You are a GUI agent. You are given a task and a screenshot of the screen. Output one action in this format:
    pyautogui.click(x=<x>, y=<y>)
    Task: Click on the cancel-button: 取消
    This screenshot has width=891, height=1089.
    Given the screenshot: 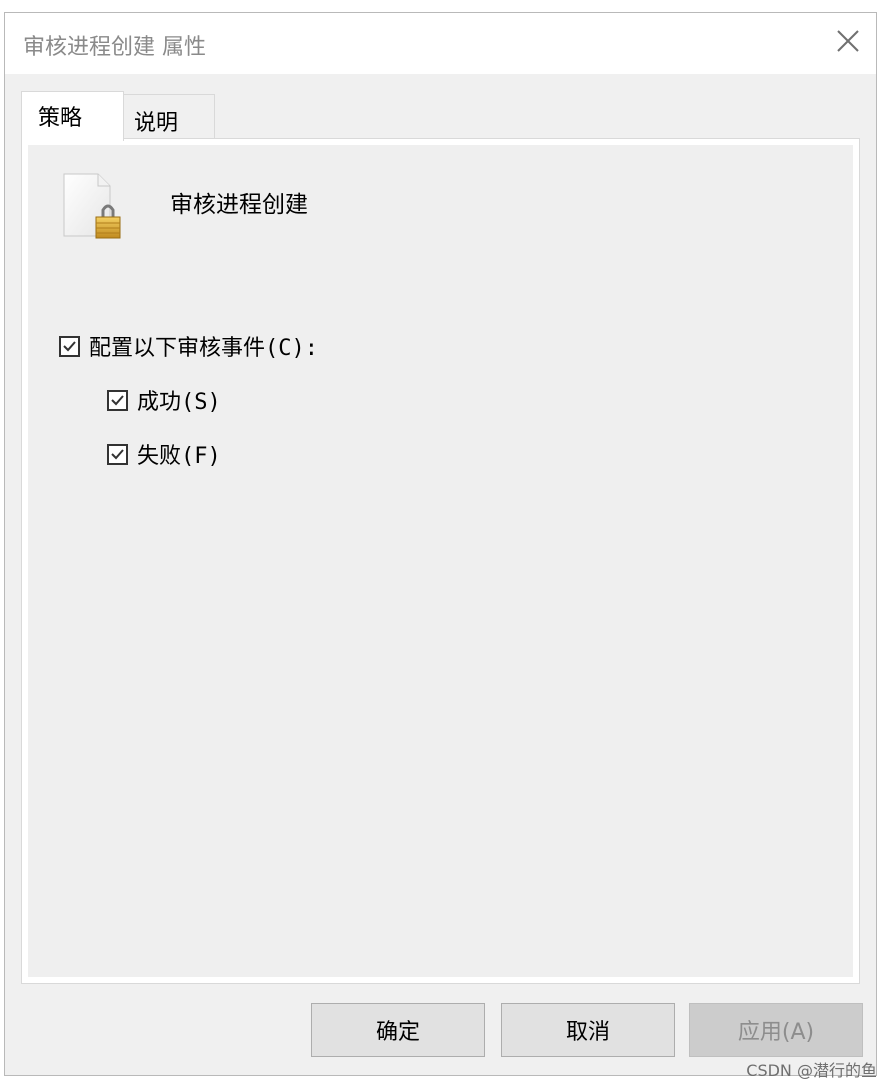 What is the action you would take?
    pyautogui.click(x=588, y=1030)
    